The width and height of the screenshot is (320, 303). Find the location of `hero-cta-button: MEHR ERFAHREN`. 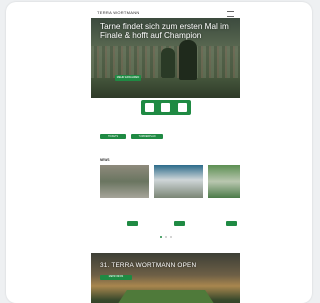

hero-cta-button: MEHR ERFAHREN is located at coordinates (128, 78).